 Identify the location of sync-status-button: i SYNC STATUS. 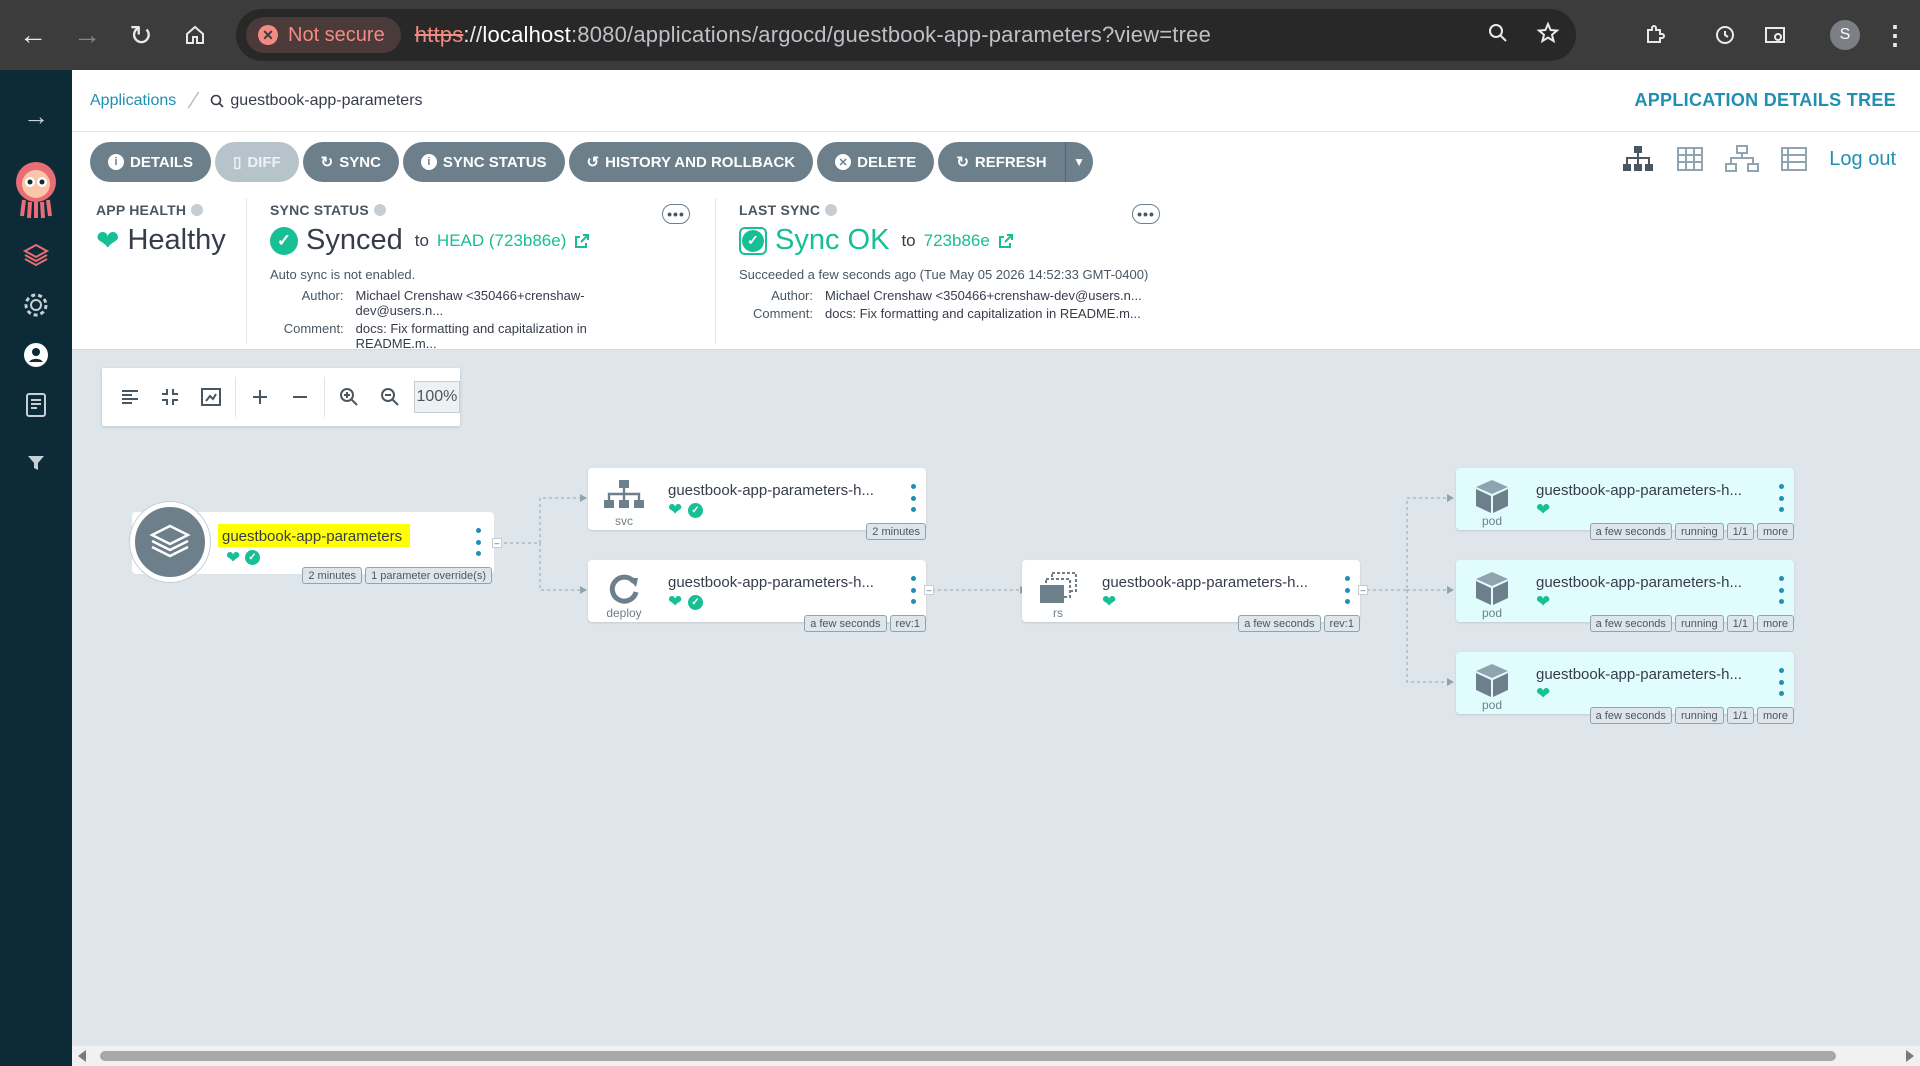
(483, 162).